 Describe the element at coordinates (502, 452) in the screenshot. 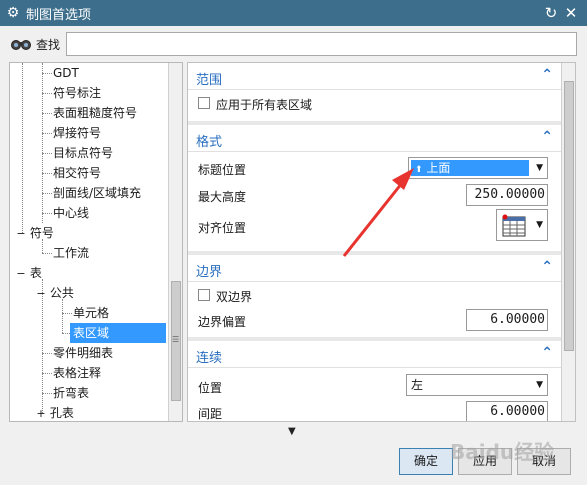

I see `watermark: Baidu经验` at that location.